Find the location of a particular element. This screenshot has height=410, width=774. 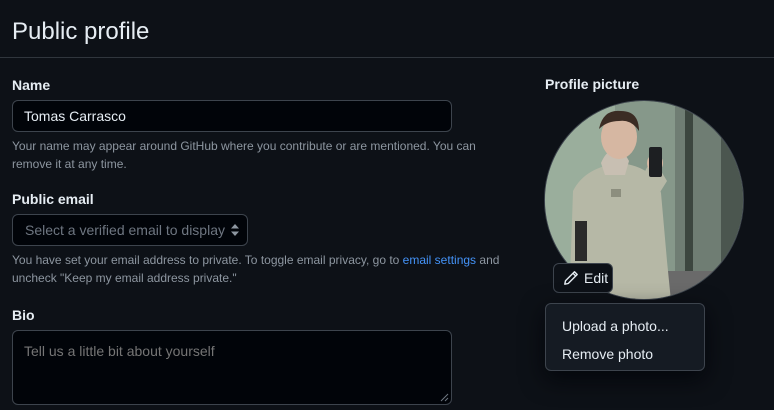

edit-button-label: Edit is located at coordinates (596, 278).